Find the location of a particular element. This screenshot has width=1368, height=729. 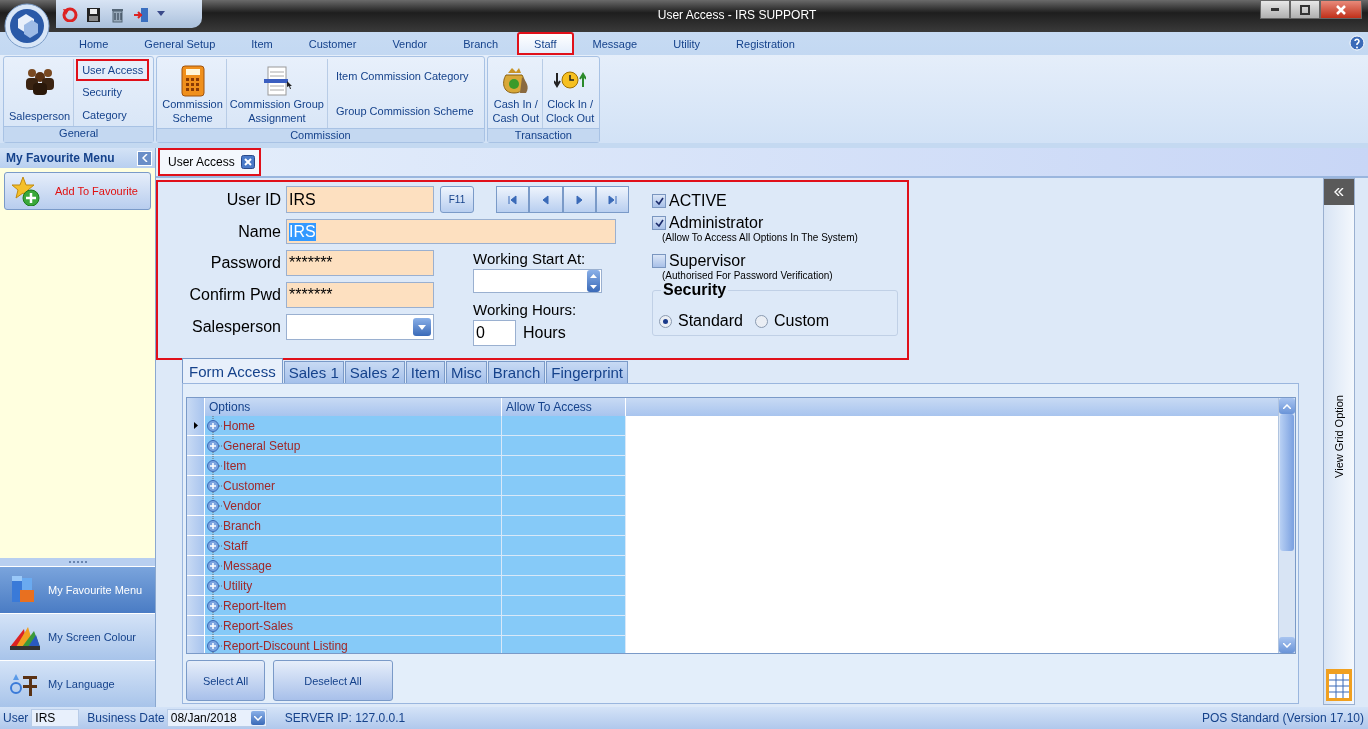

view-grid-option-button: View Grid Option is located at coordinates (1339, 436).